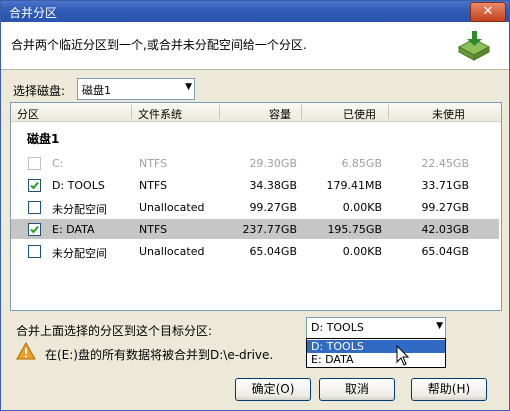 The image size is (510, 411). What do you see at coordinates (403, 355) in the screenshot?
I see `mouse-pointer-icon` at bounding box center [403, 355].